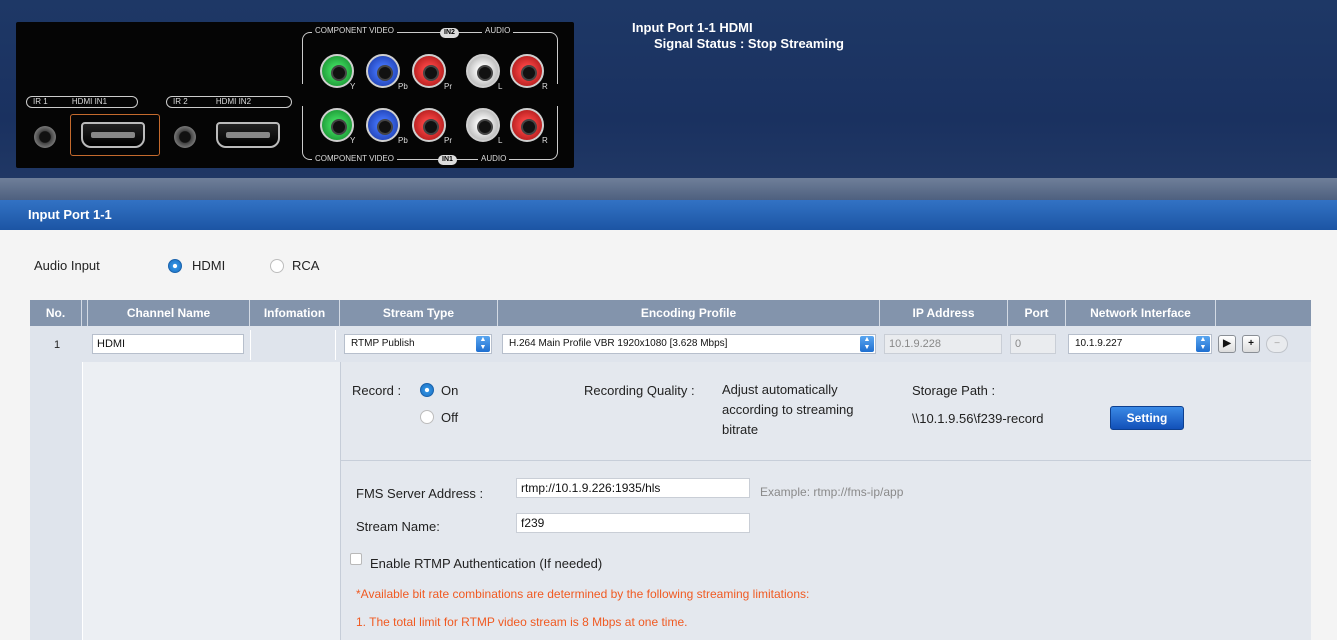 The height and width of the screenshot is (640, 1337). What do you see at coordinates (944, 313) in the screenshot?
I see `col-ip-address: IP Address` at bounding box center [944, 313].